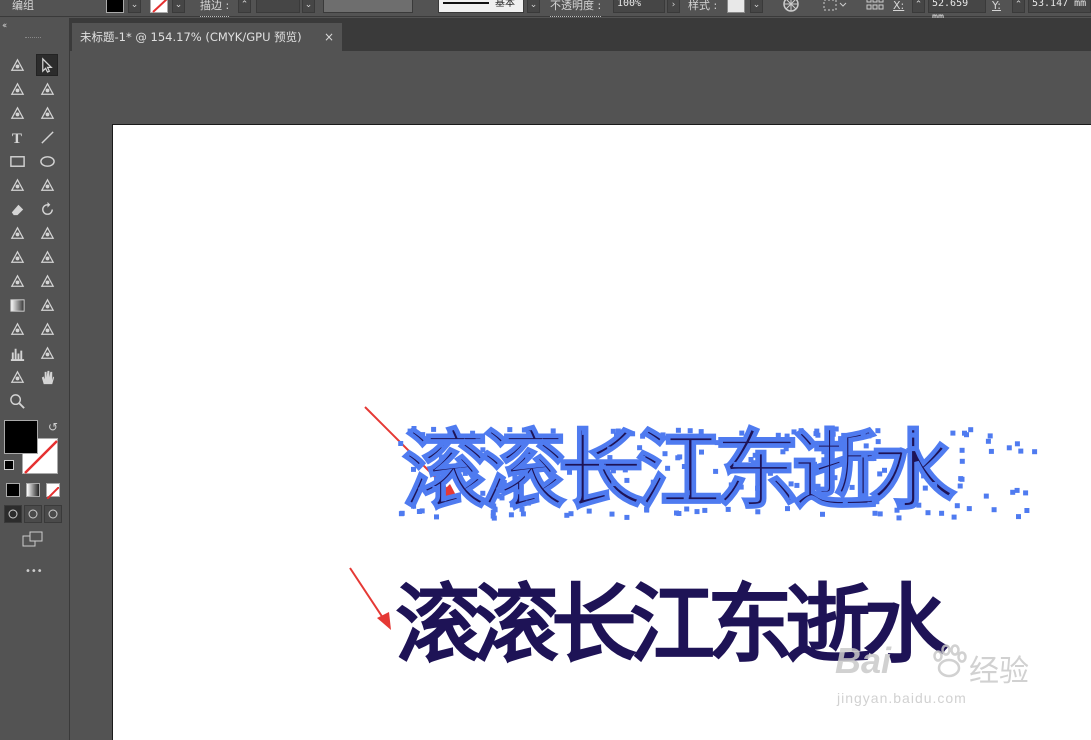 This screenshot has width=1091, height=740. What do you see at coordinates (34, 571) in the screenshot?
I see `edit-toolbar-icon: •••` at bounding box center [34, 571].